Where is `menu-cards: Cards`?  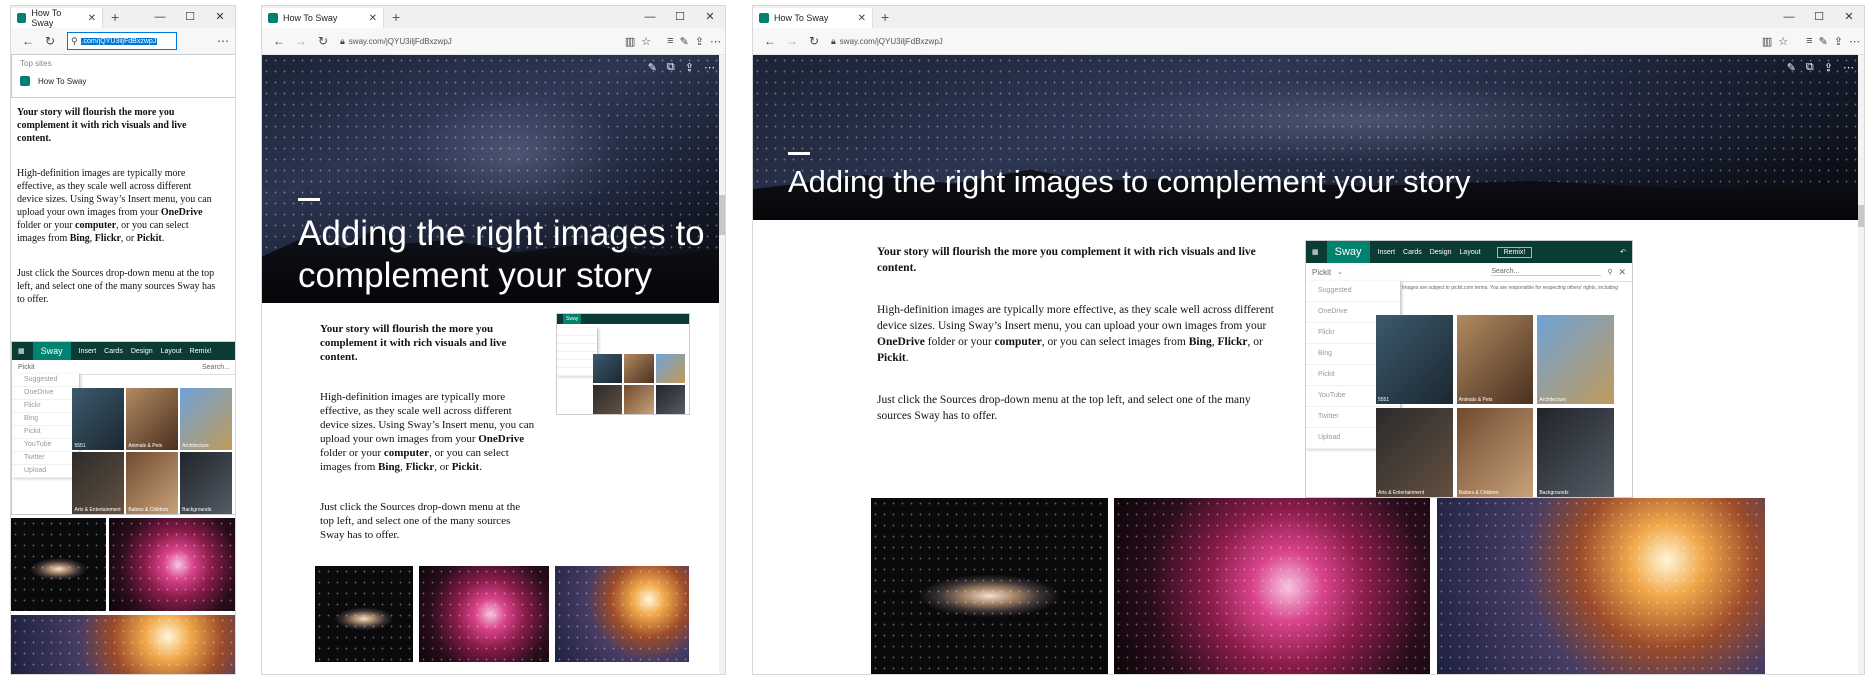
menu-cards: Cards is located at coordinates (113, 351).